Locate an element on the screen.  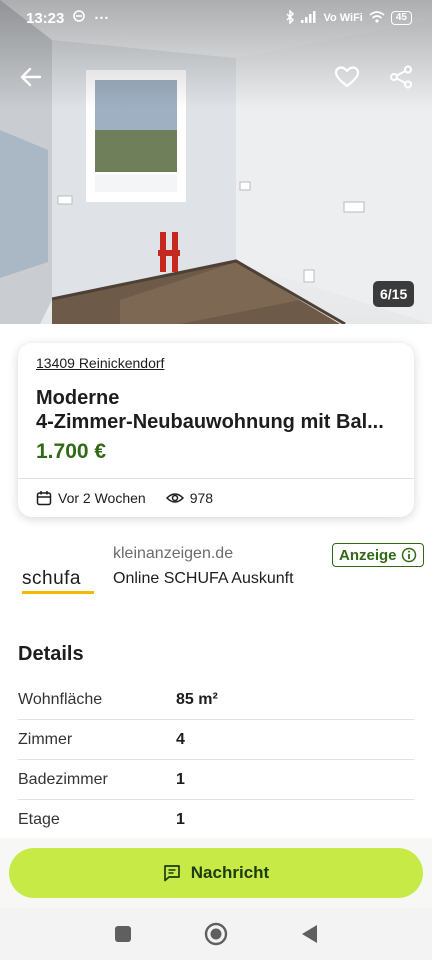
listing-title-line-1: Moderne is located at coordinates (78, 398).